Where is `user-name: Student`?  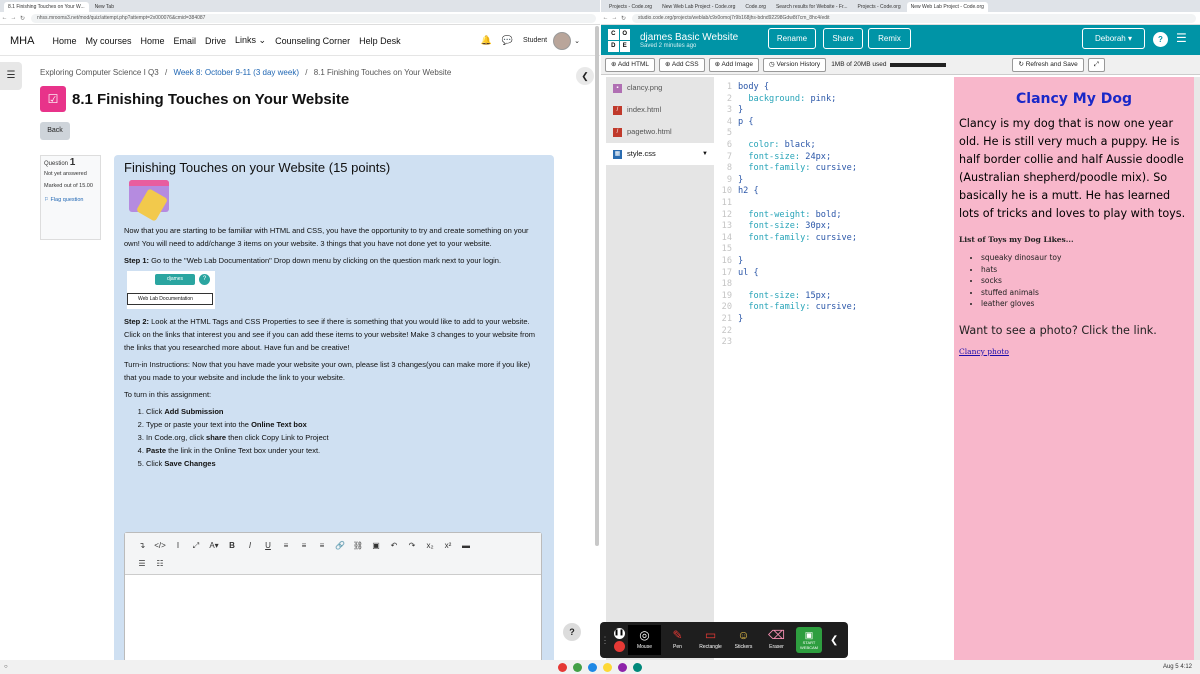
user-name: Student is located at coordinates (535, 40).